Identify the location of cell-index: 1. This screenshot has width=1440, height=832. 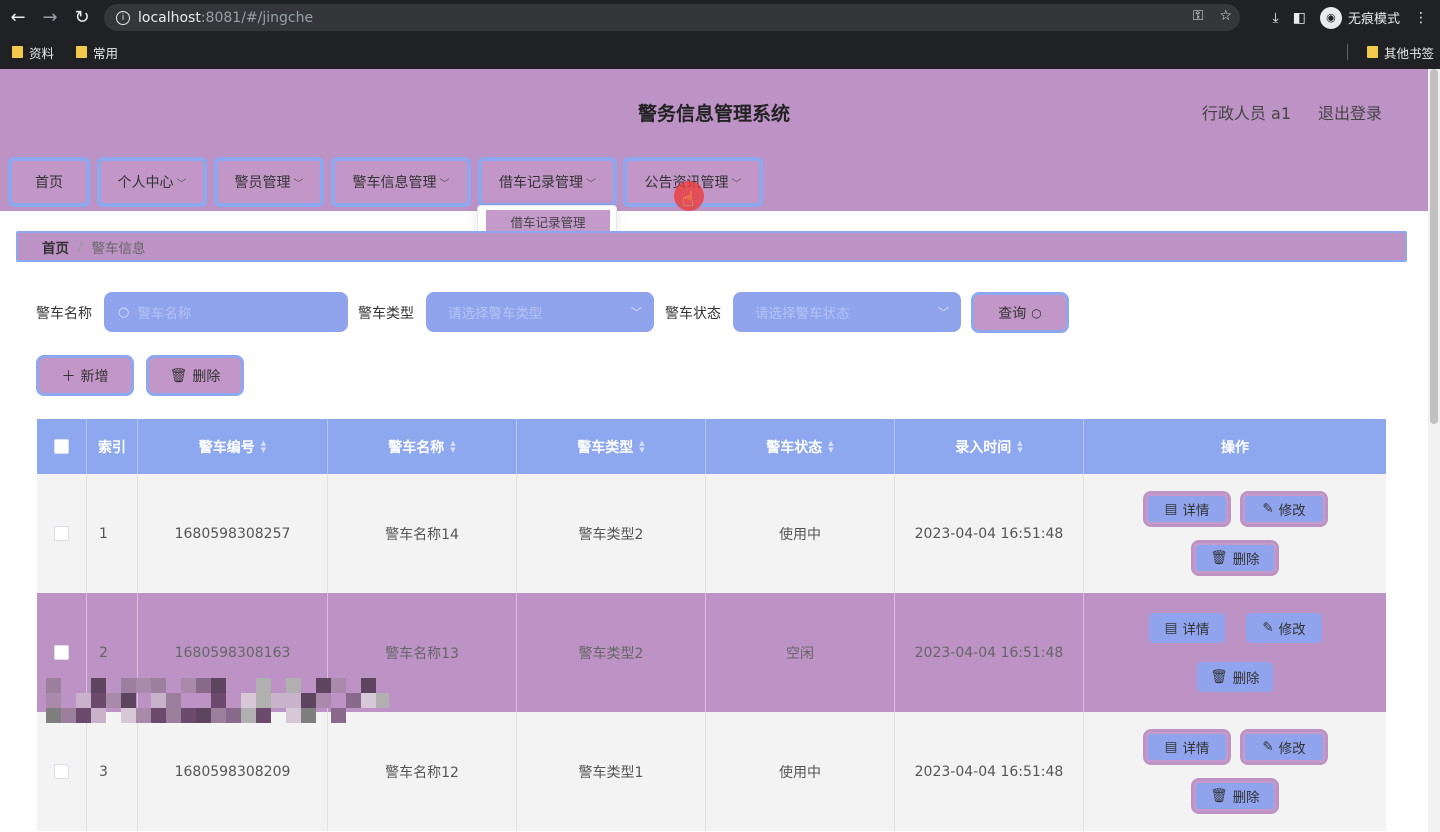
(112, 533).